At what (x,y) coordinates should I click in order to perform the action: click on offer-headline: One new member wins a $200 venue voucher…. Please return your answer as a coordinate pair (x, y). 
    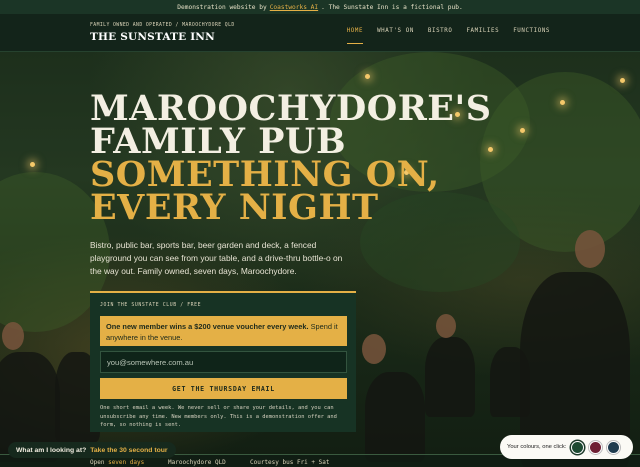
    Looking at the image, I should click on (207, 326).